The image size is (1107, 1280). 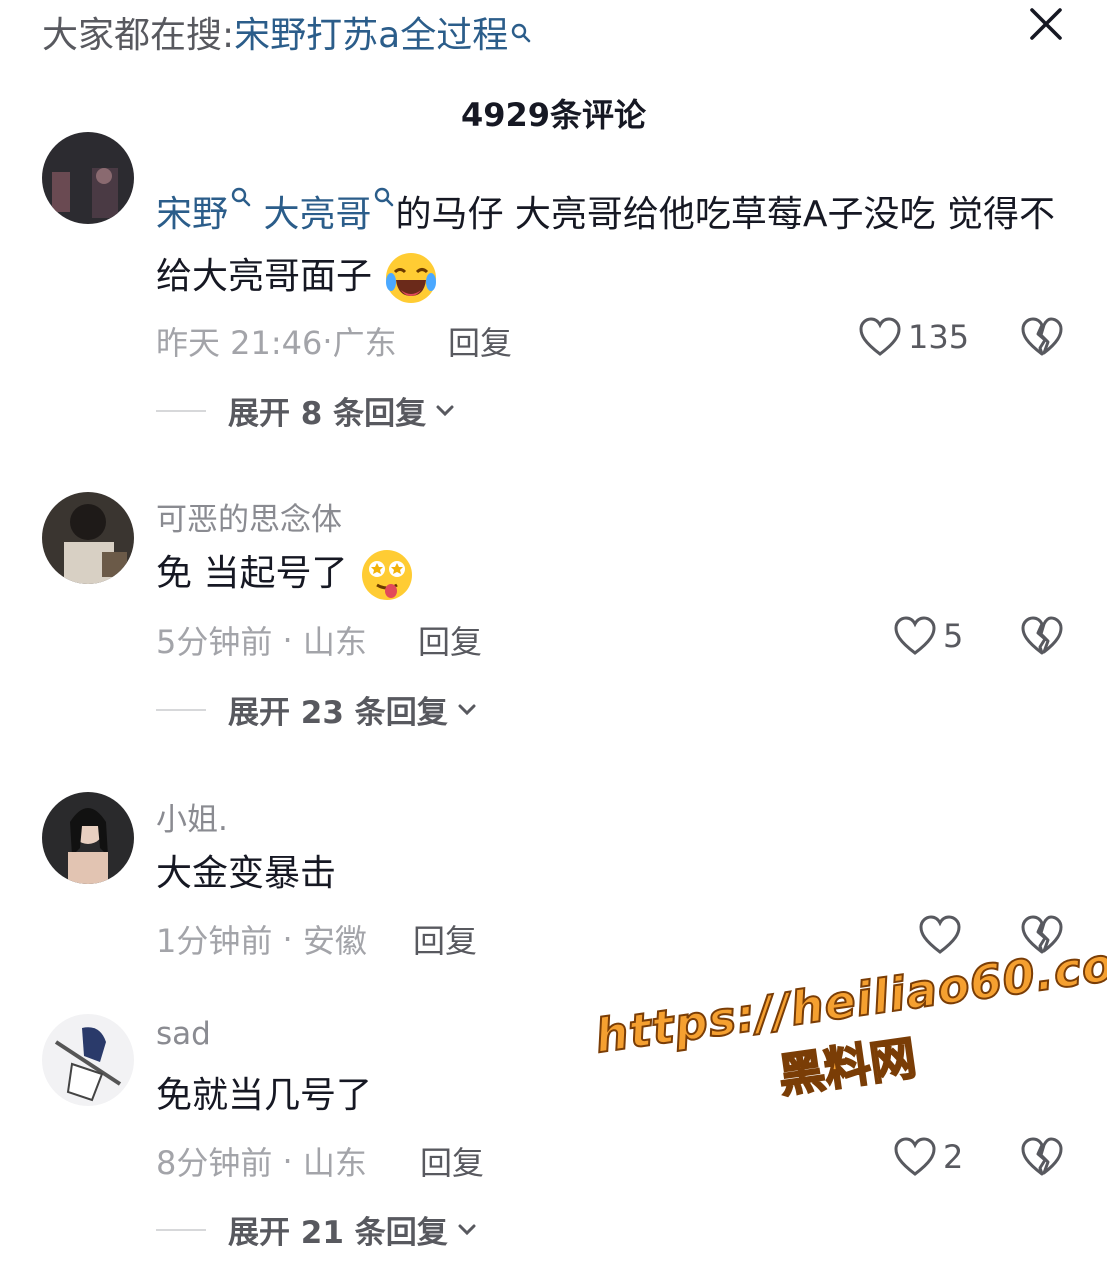 What do you see at coordinates (214, 1163) in the screenshot?
I see `comment-time: 8分钟前` at bounding box center [214, 1163].